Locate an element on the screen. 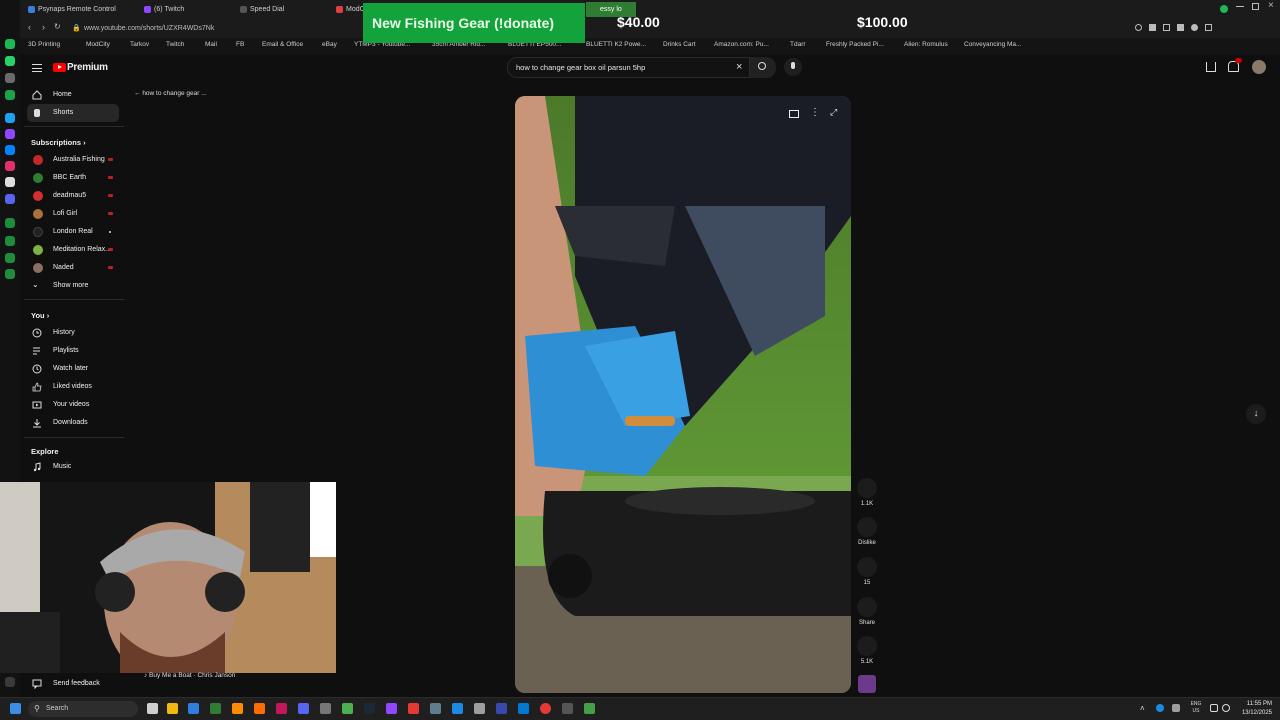 This screenshot has width=1280, height=720. url-field: 🔒 www.youtube.com/shorts/UZXR4WDs7Nk is located at coordinates (235, 28).